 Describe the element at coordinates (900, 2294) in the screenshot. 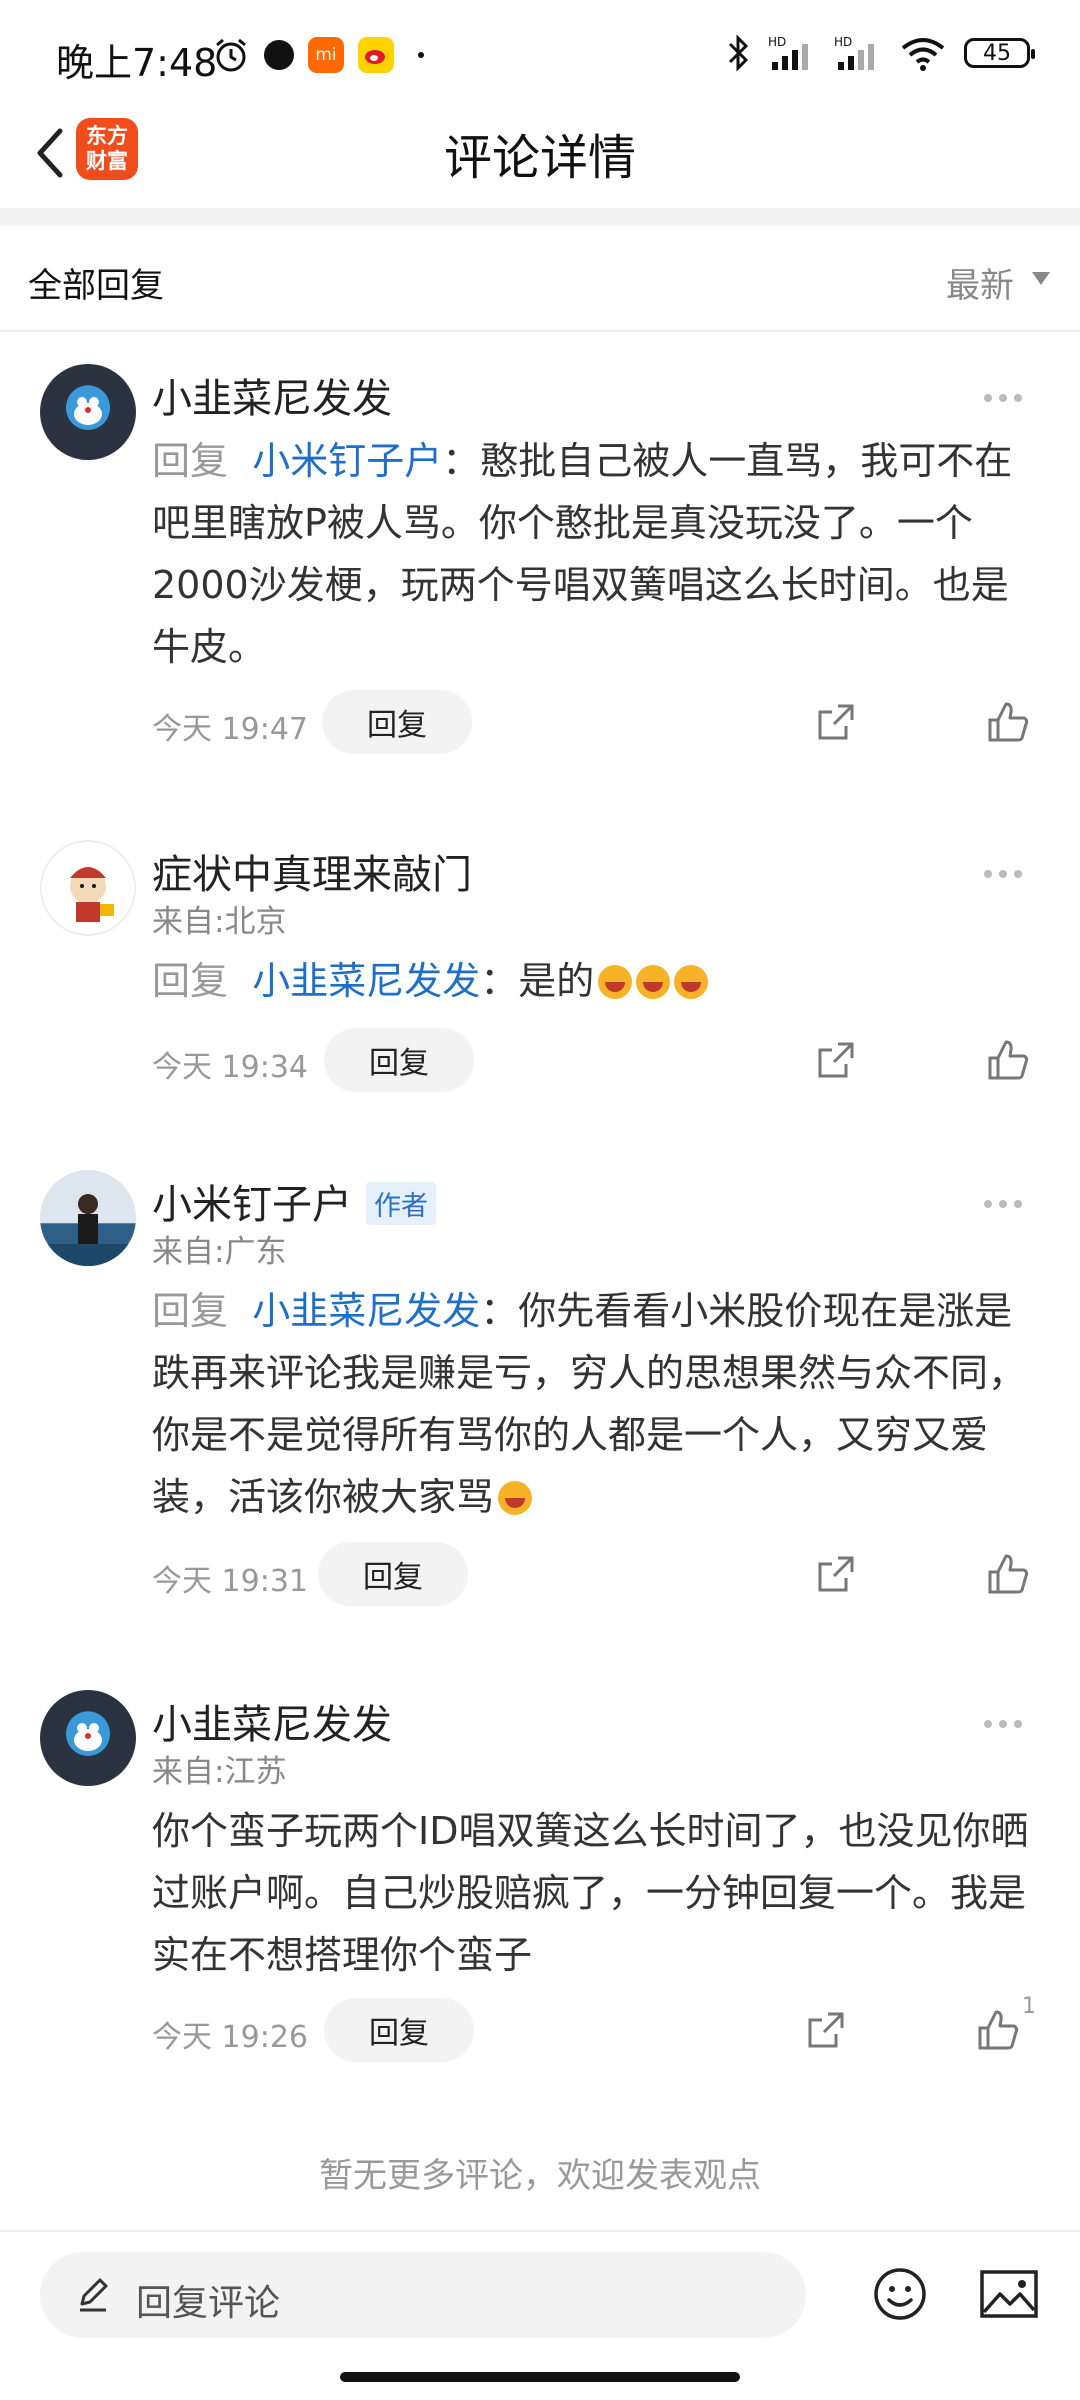

I see `emoji-icon` at that location.